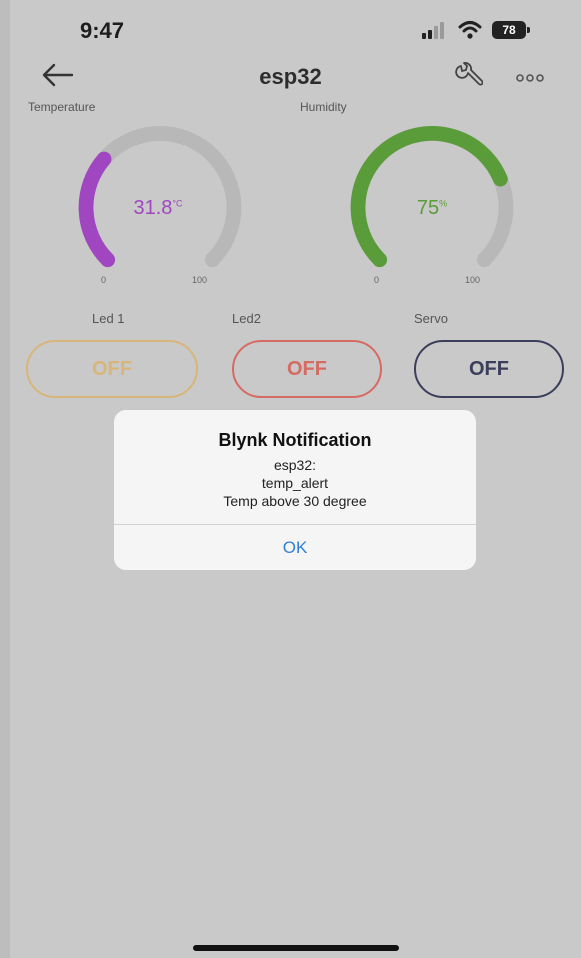 The image size is (581, 958). Describe the element at coordinates (102, 30) in the screenshot. I see `status-time: 9:47` at that location.